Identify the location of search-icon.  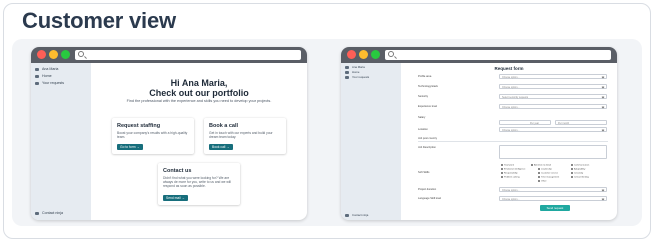
(391, 54).